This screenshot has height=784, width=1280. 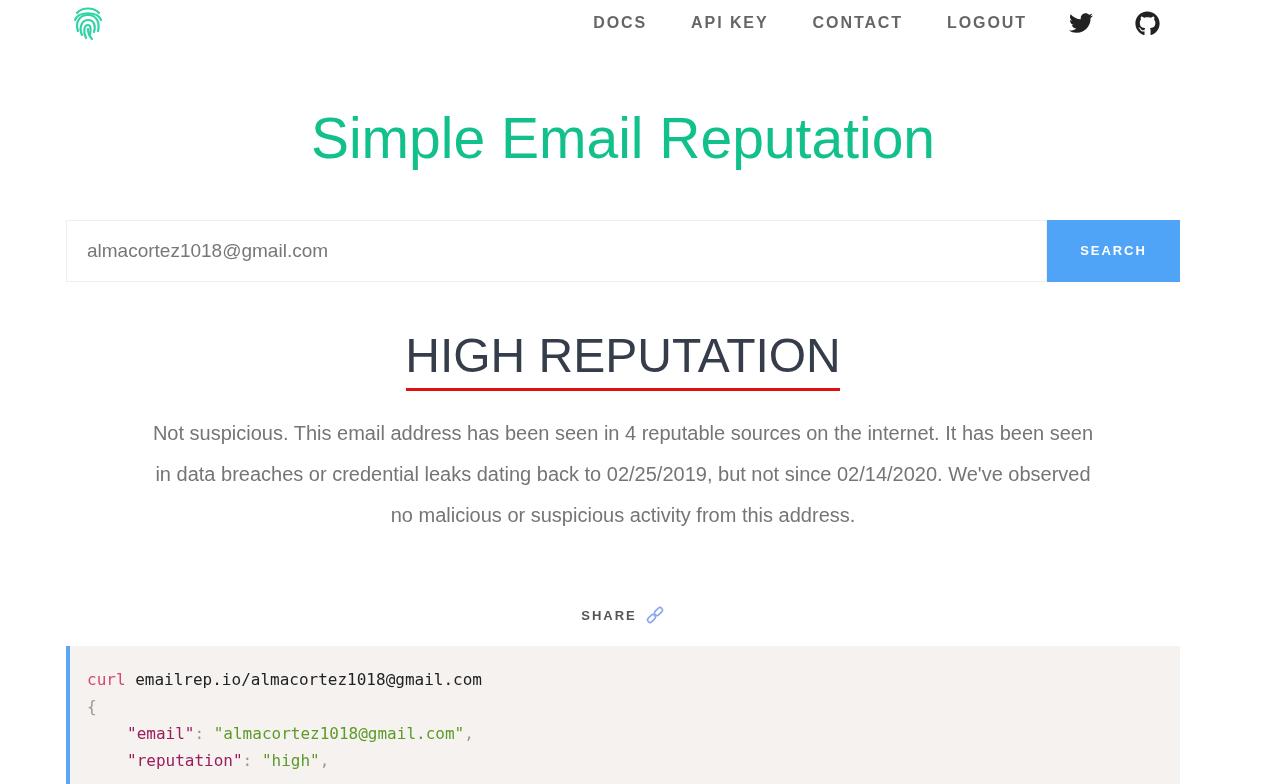 I want to click on code-line: "reputation": "high",, so click(x=228, y=761).